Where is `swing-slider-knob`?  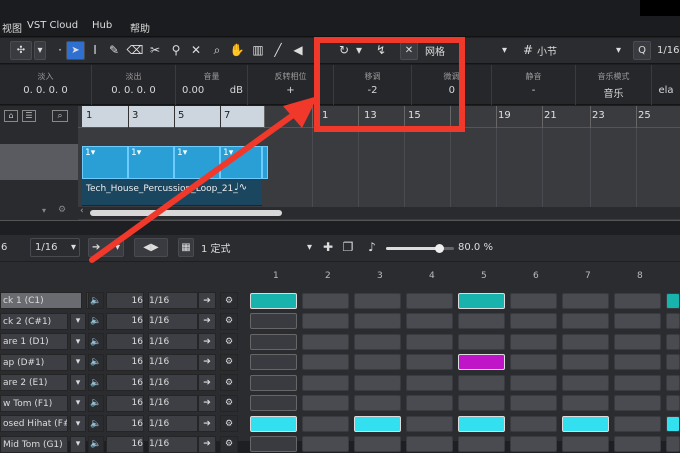 swing-slider-knob is located at coordinates (440, 248).